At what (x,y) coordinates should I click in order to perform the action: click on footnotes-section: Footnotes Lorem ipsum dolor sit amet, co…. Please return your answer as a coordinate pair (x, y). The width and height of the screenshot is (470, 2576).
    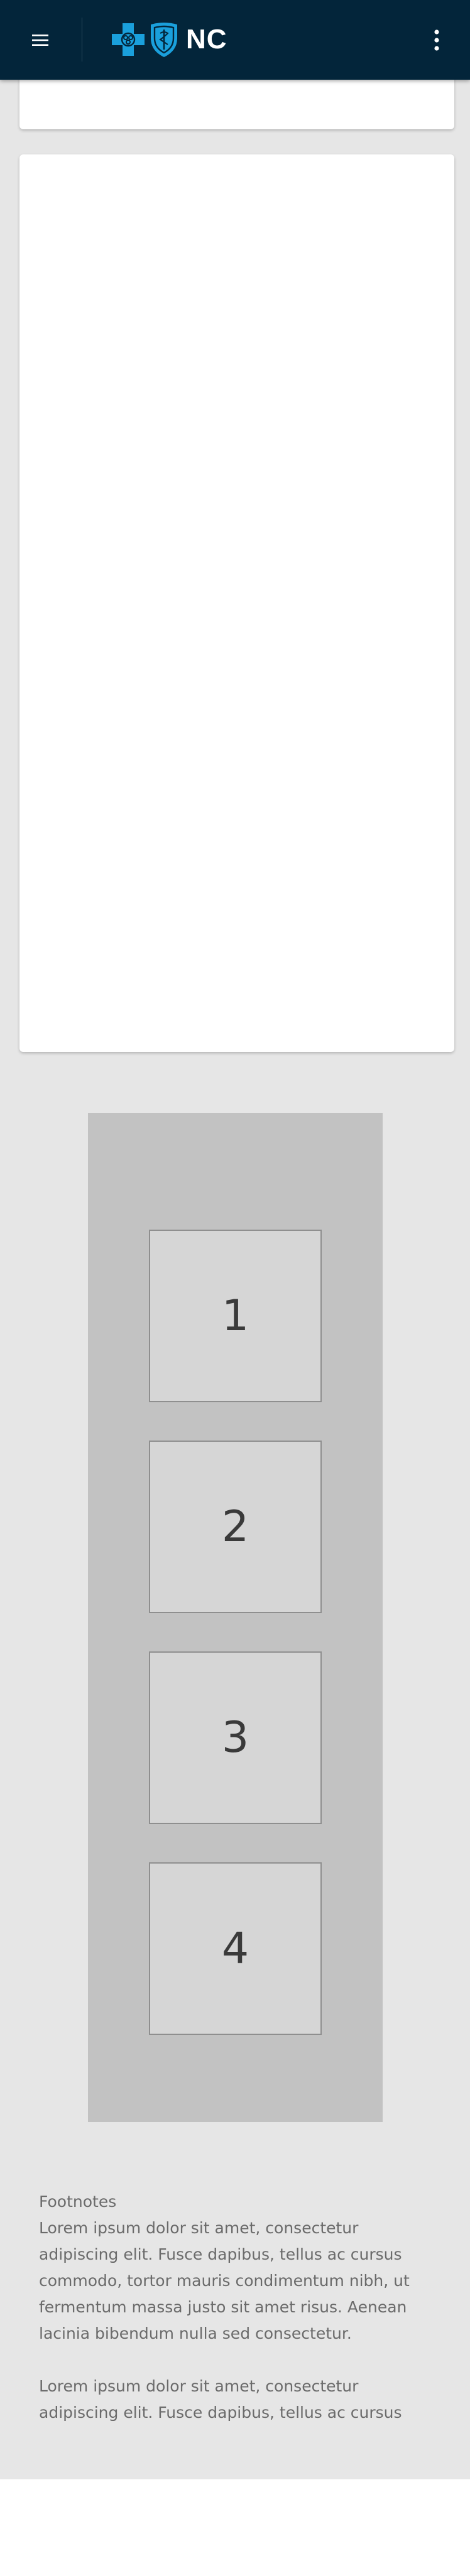
    Looking at the image, I should click on (227, 2307).